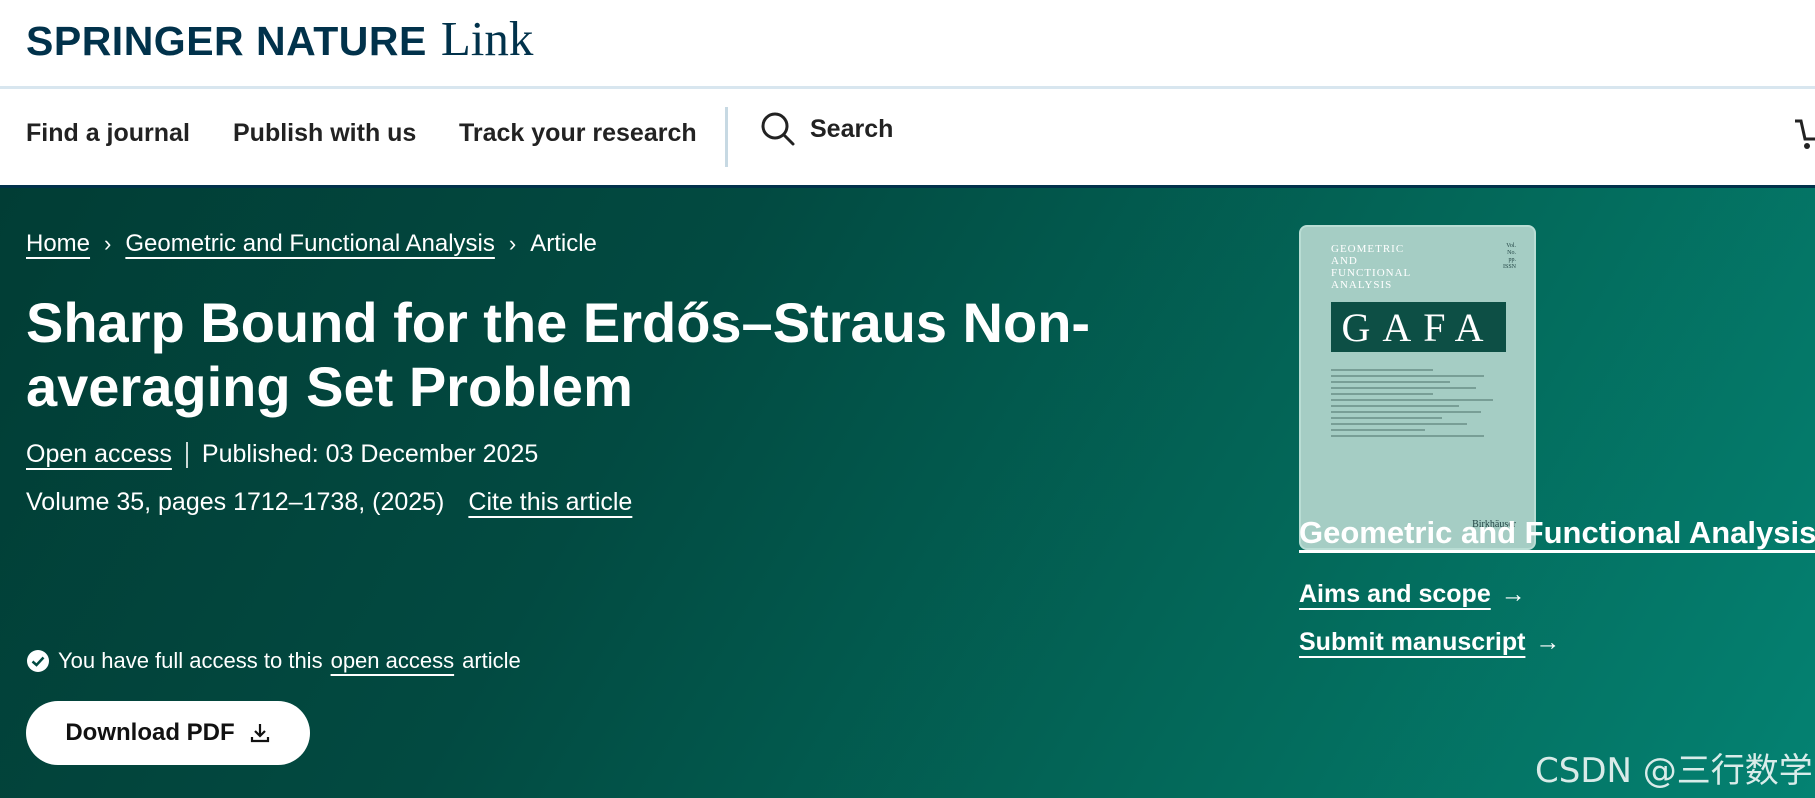  I want to click on download-pdf-button: Download PDF, so click(168, 733).